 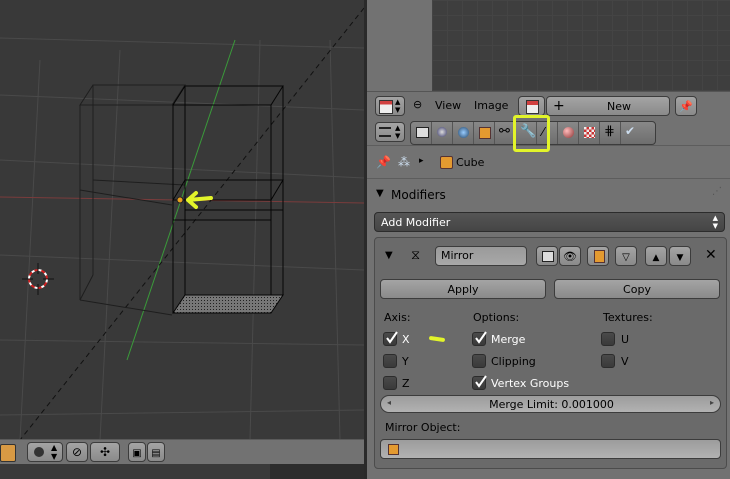 I want to click on texture-v-label: V, so click(x=625, y=361).